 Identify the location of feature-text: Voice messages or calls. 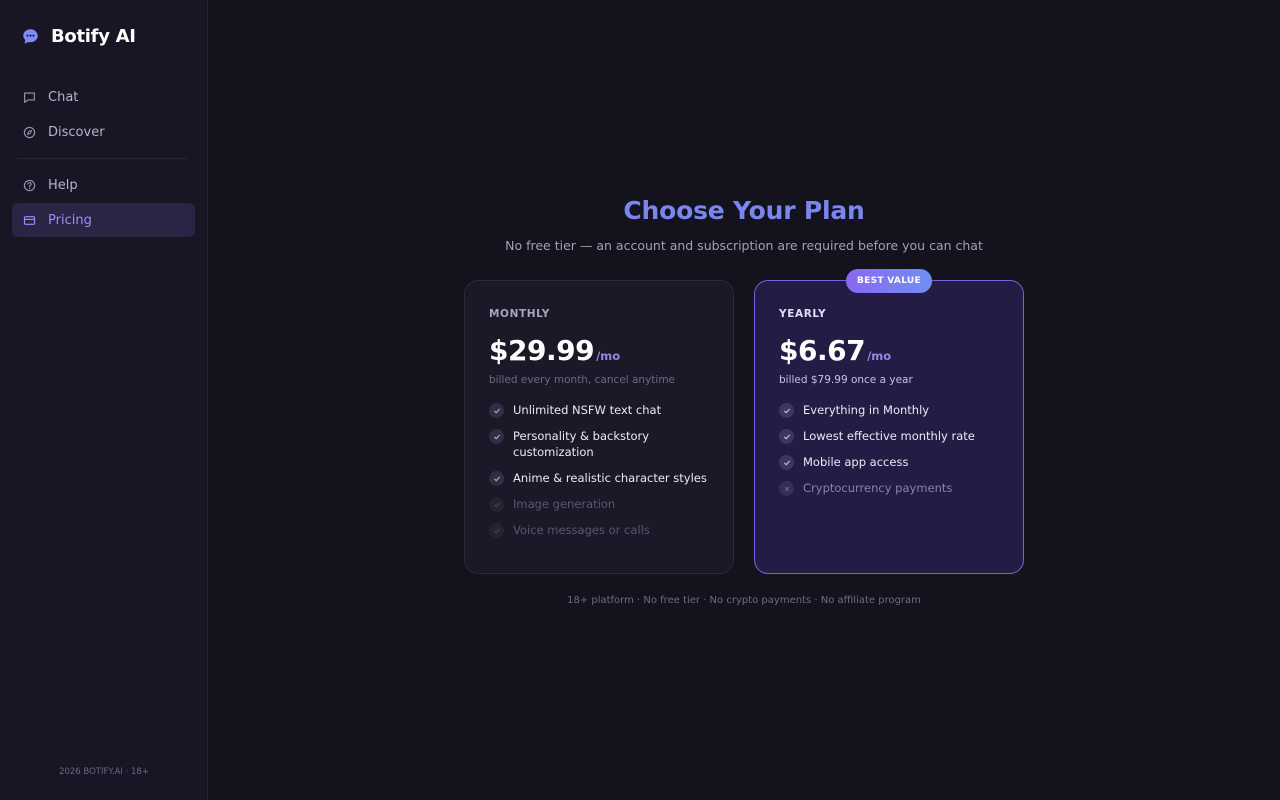
(581, 530).